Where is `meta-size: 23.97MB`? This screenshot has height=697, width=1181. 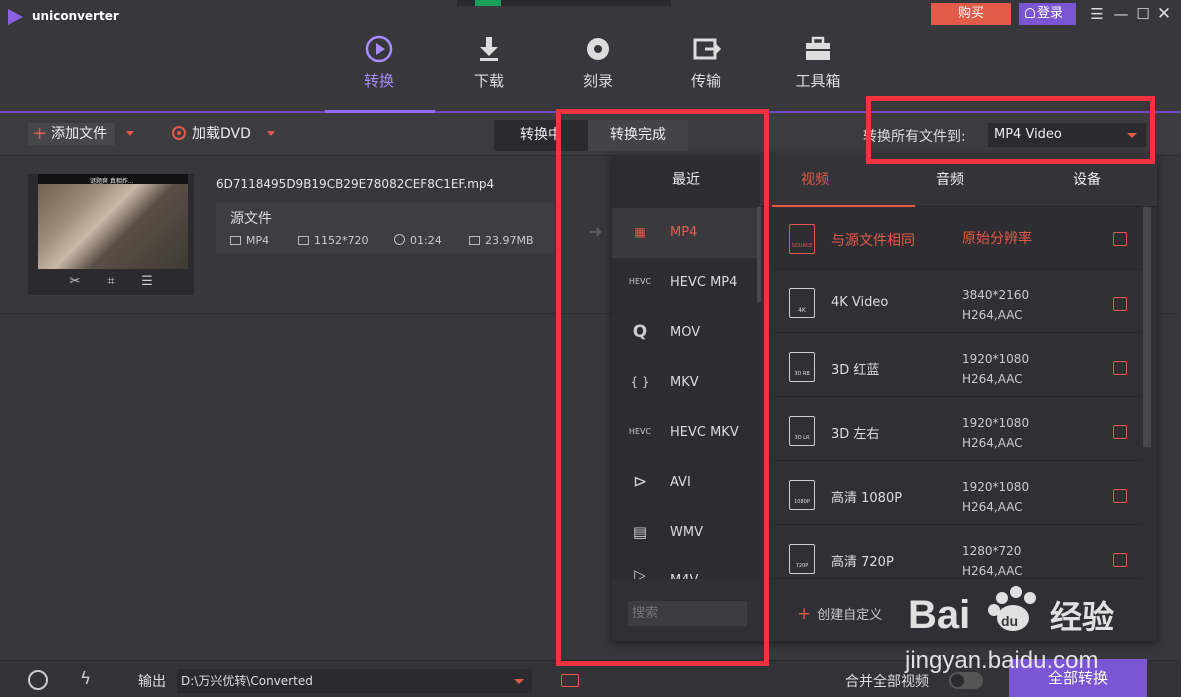 meta-size: 23.97MB is located at coordinates (501, 240).